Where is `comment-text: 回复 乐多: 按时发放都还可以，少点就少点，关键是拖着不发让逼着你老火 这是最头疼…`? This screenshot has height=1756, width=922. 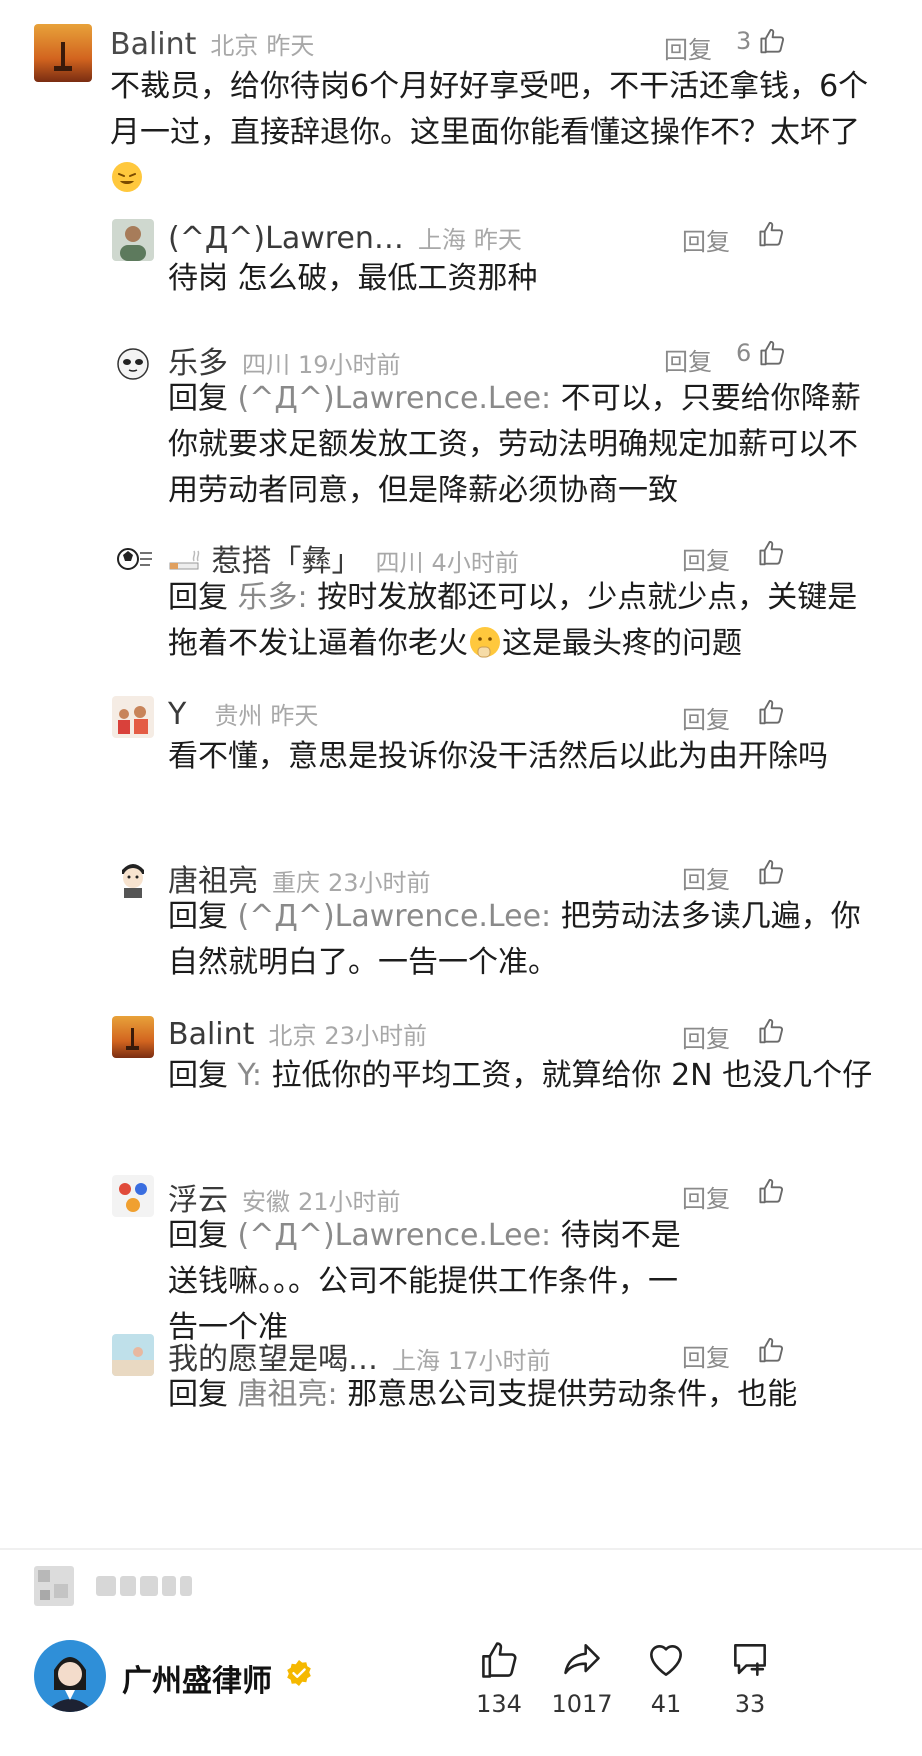 comment-text: 回复 乐多: 按时发放都还可以，少点就少点，关键是拖着不发让逼着你老火 这是最头疼… is located at coordinates (513, 620).